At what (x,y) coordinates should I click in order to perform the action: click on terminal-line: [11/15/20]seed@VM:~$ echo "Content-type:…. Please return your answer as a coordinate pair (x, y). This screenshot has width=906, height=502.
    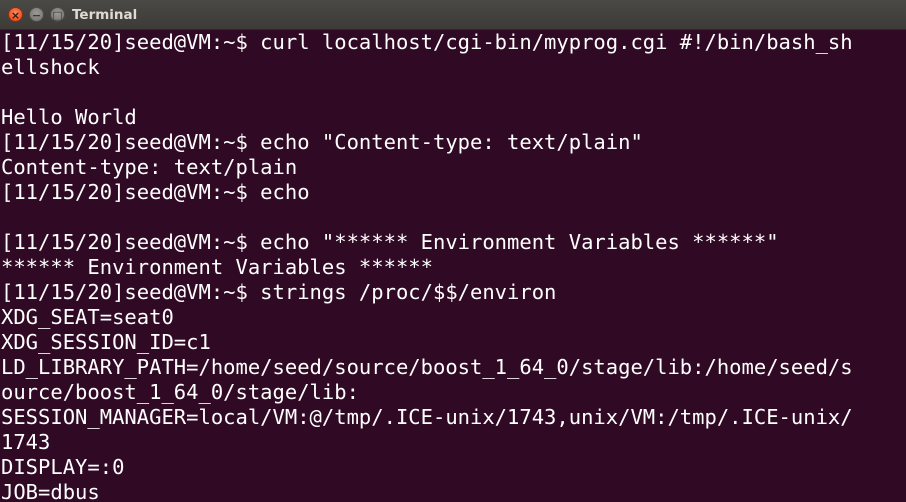
    Looking at the image, I should click on (322, 142).